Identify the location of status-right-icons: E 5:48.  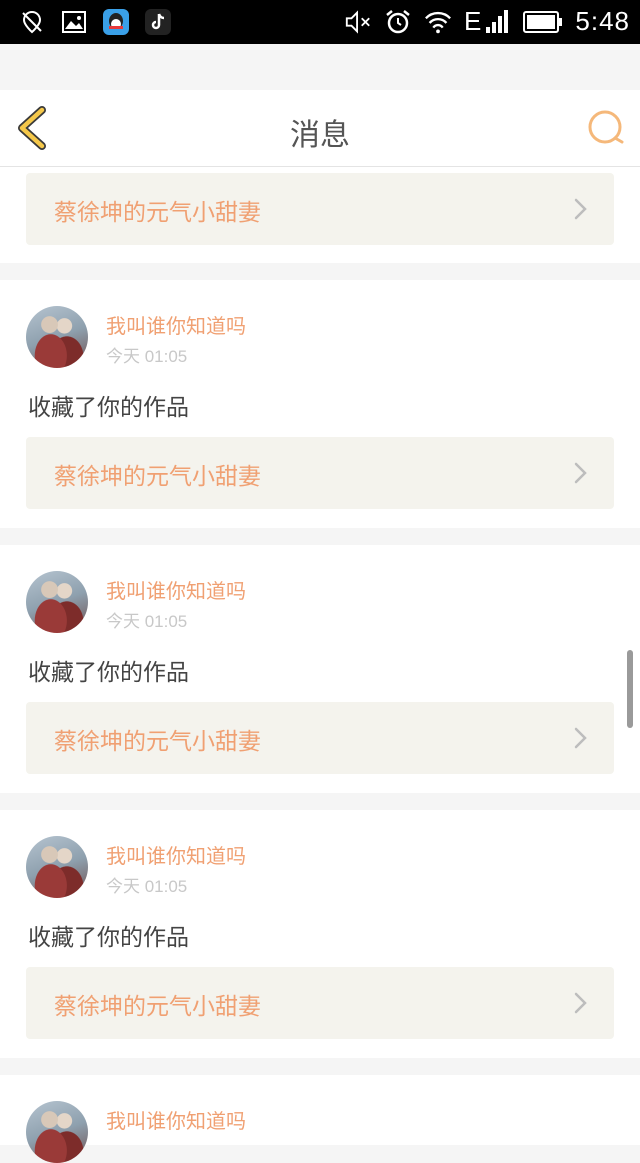
(487, 21).